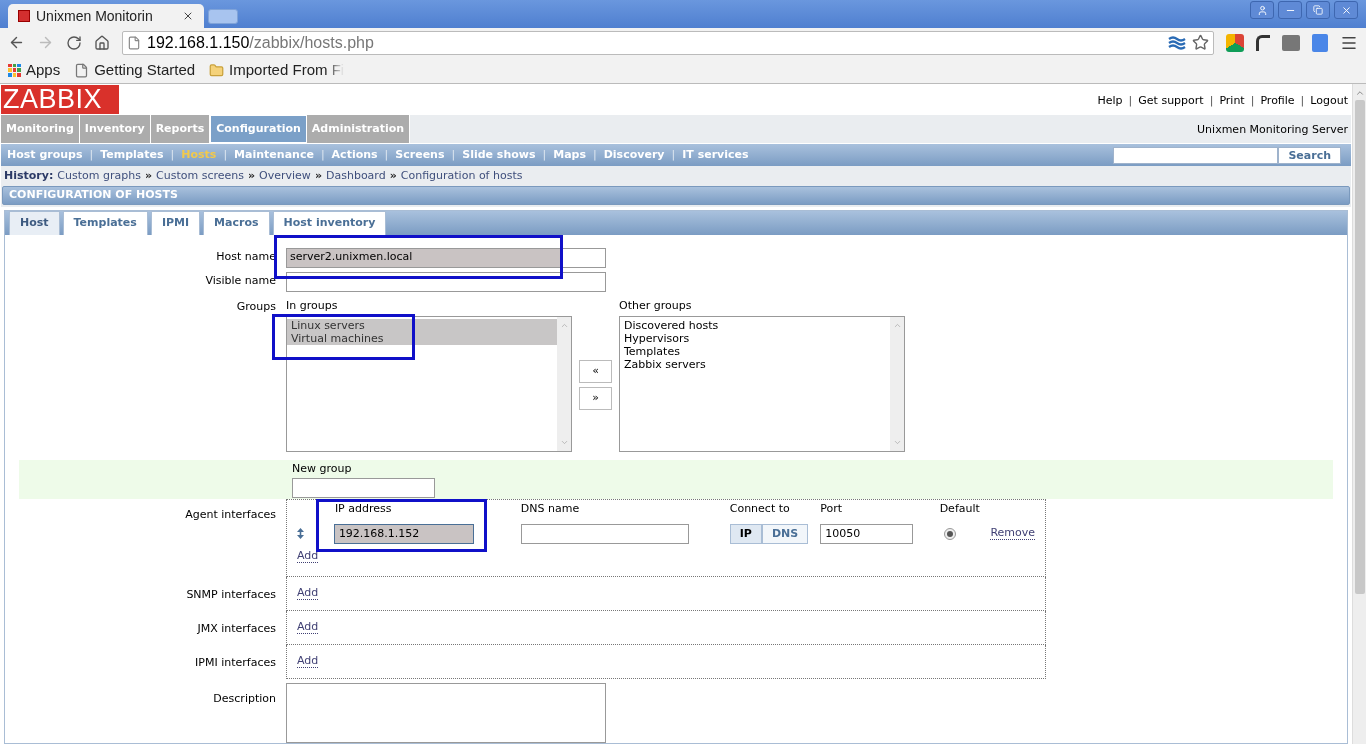 The image size is (1366, 744). Describe the element at coordinates (300, 533) in the screenshot. I see `drag-handle-icon` at that location.